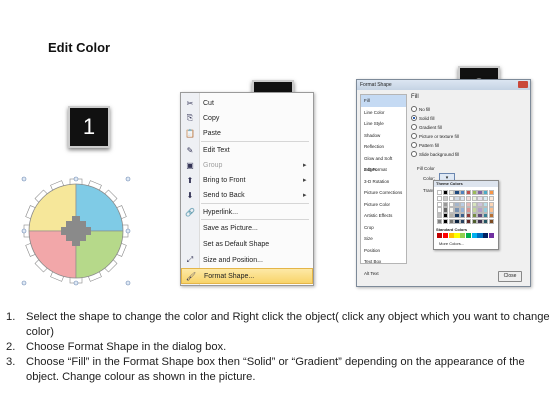  I want to click on category-picture-color: Picture Color, so click(383, 205).